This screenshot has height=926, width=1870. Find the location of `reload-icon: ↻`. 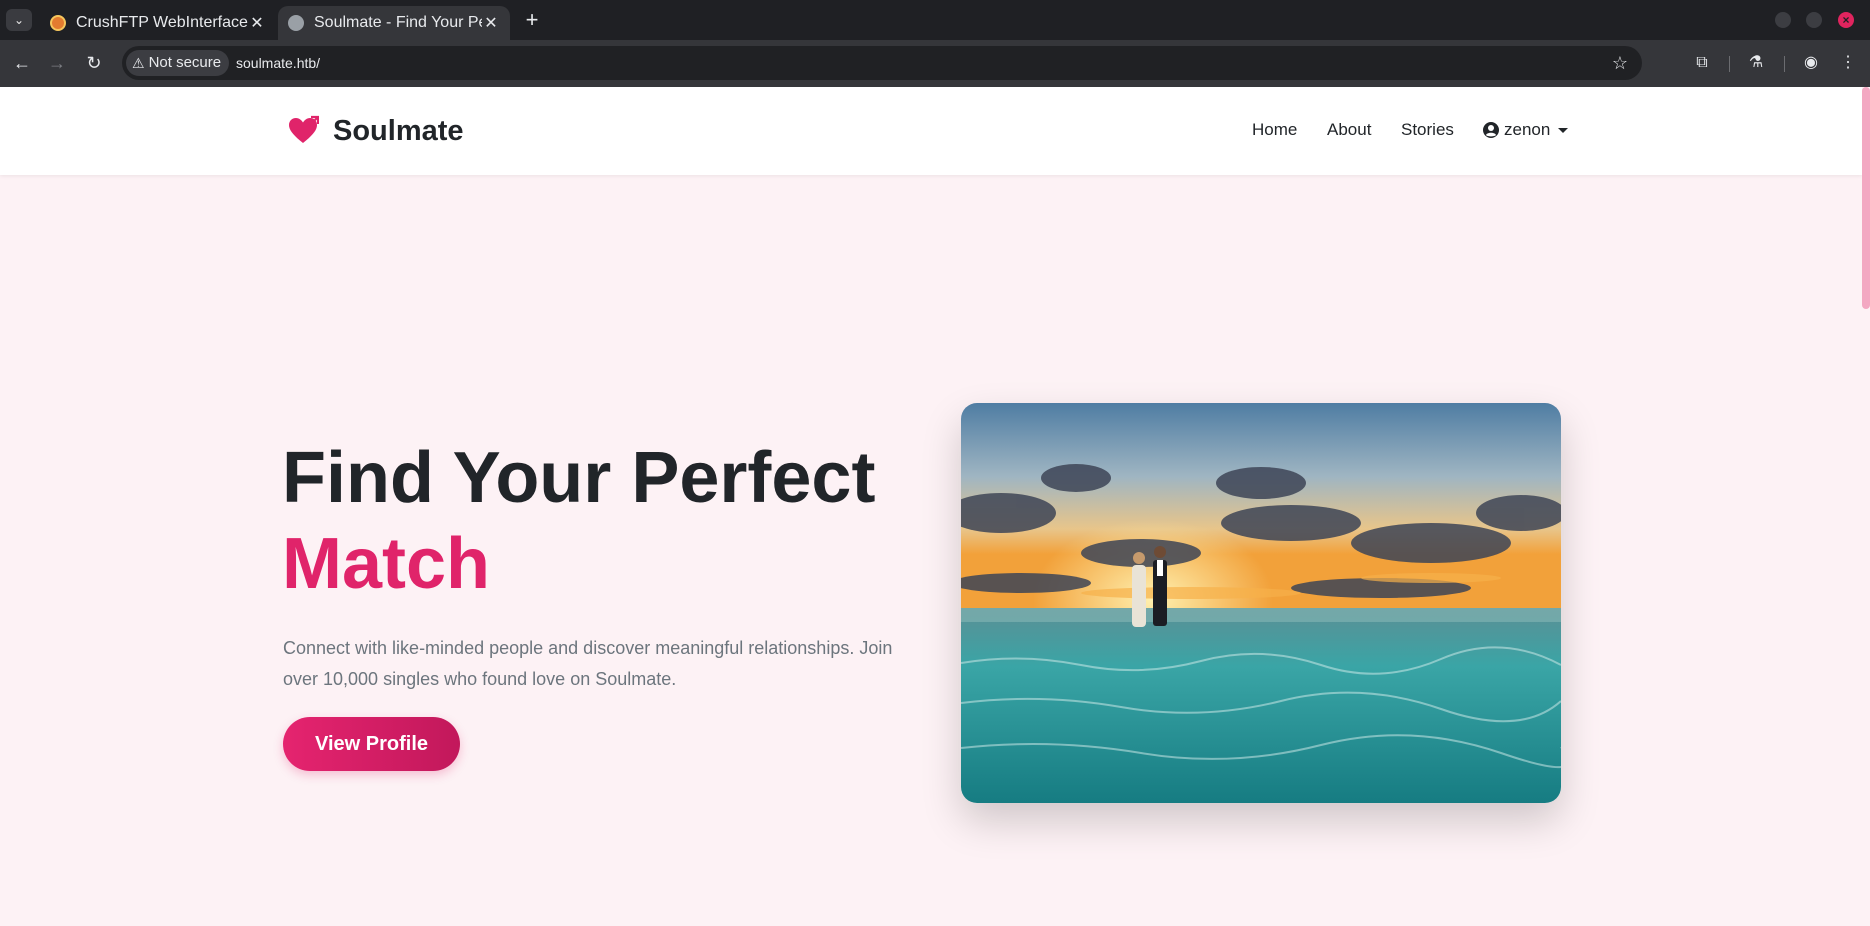

reload-icon: ↻ is located at coordinates (94, 63).